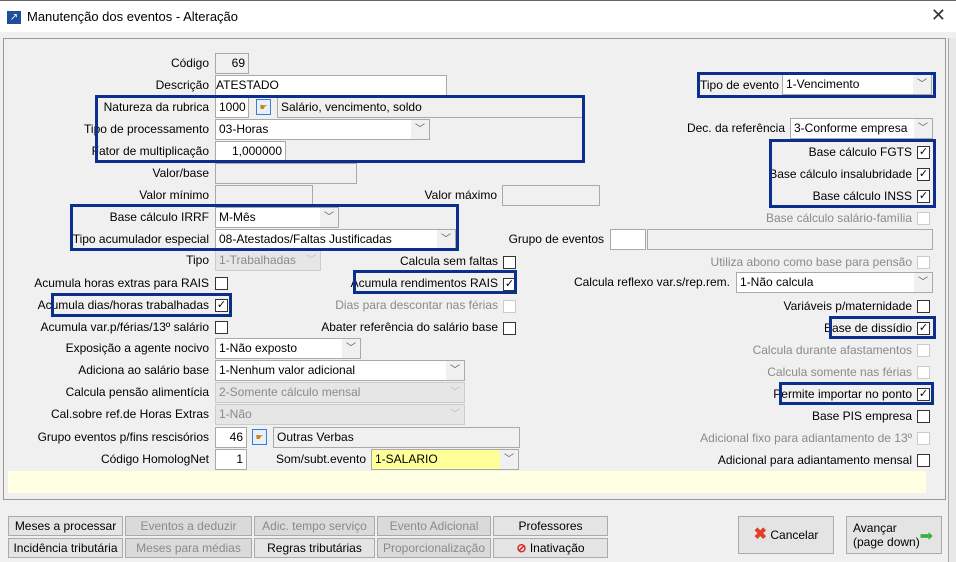  What do you see at coordinates (861, 416) in the screenshot?
I see `pis-label: Base PIS empresa` at bounding box center [861, 416].